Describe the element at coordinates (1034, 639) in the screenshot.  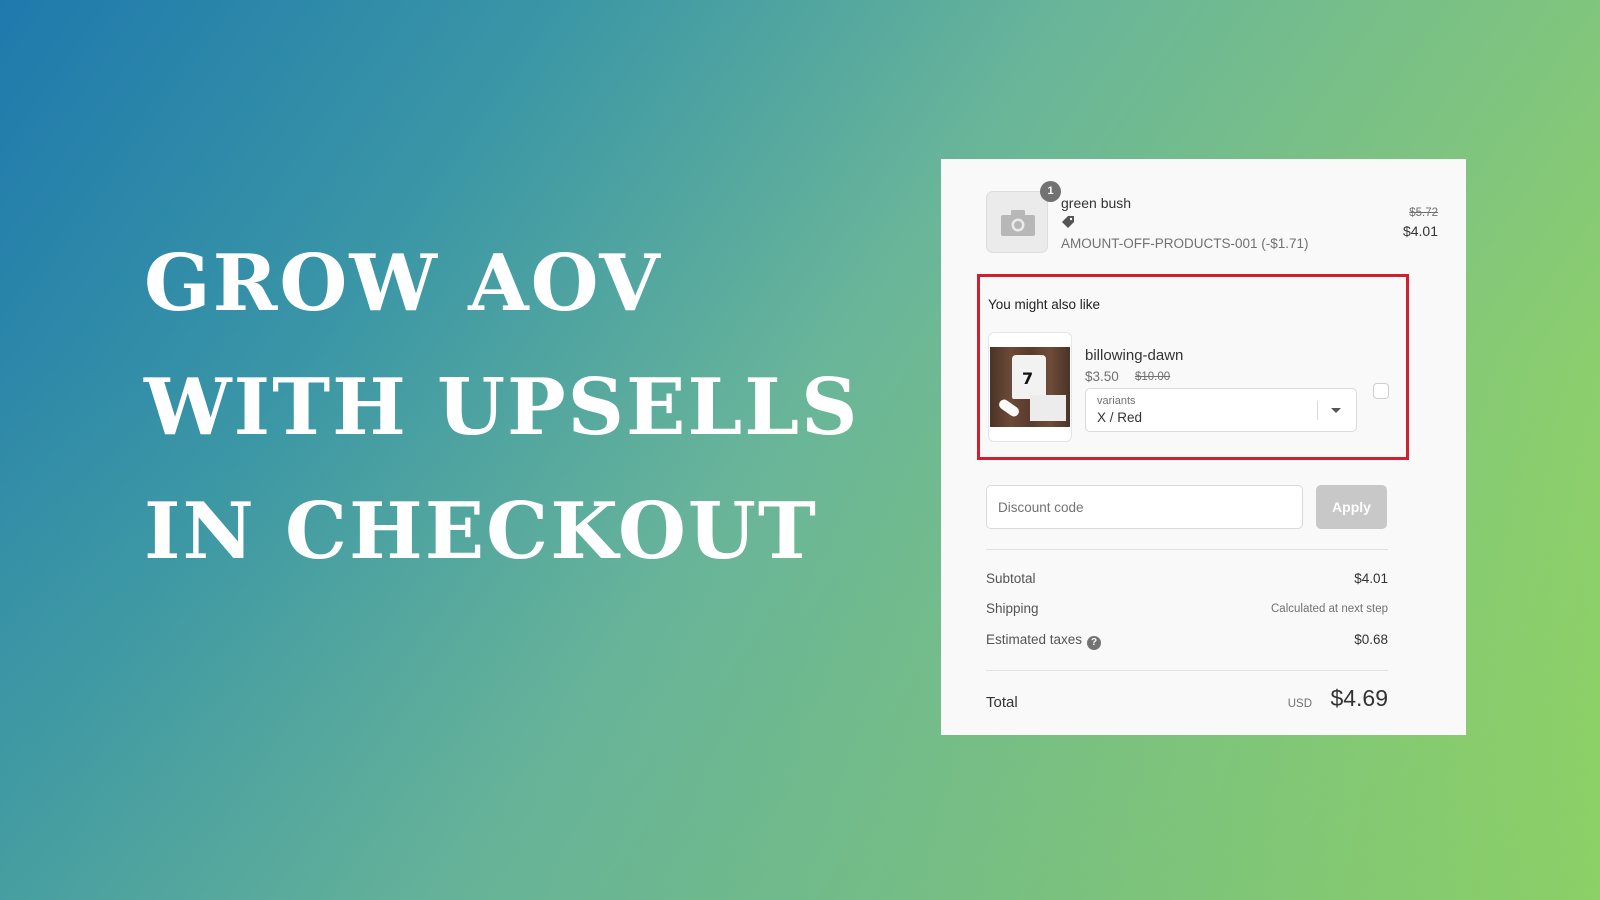
I see `taxes-label: Estimated taxes` at that location.